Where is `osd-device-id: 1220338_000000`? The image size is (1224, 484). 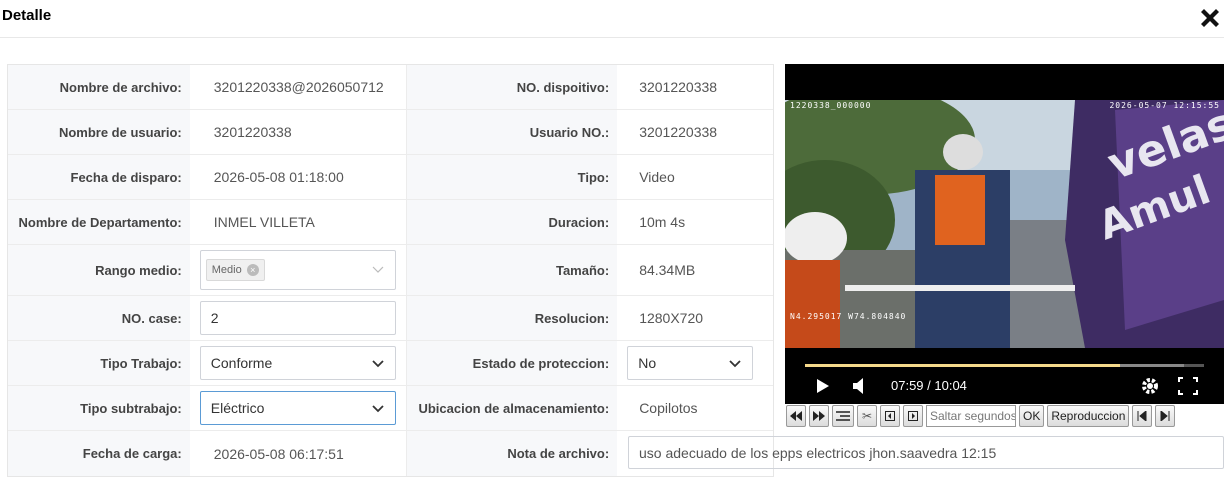
osd-device-id: 1220338_000000 is located at coordinates (831, 105).